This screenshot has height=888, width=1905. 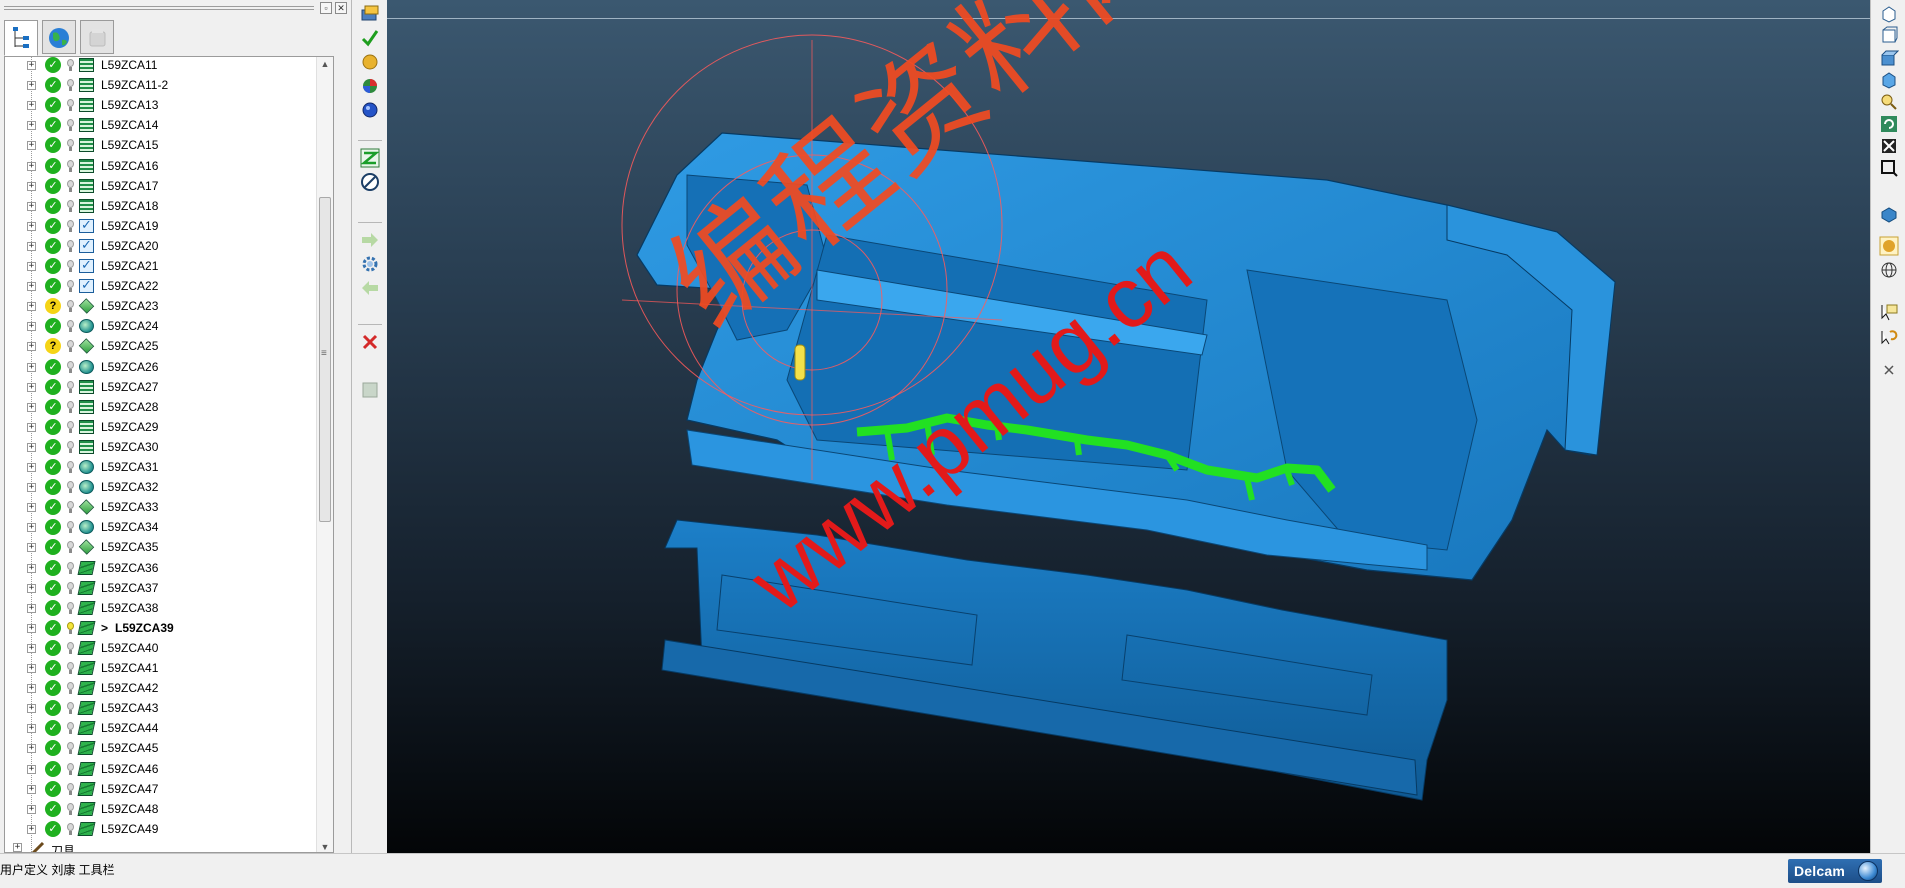 What do you see at coordinates (325, 359) in the screenshot?
I see `scroll-thumb` at bounding box center [325, 359].